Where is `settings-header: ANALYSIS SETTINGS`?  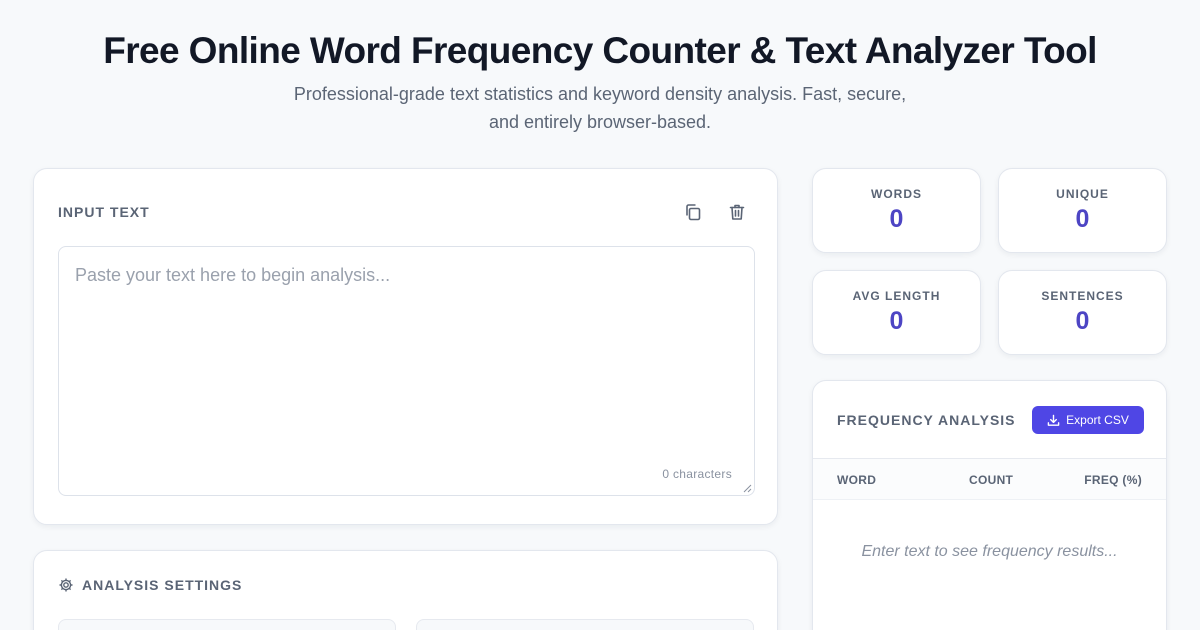
settings-header: ANALYSIS SETTINGS is located at coordinates (150, 585).